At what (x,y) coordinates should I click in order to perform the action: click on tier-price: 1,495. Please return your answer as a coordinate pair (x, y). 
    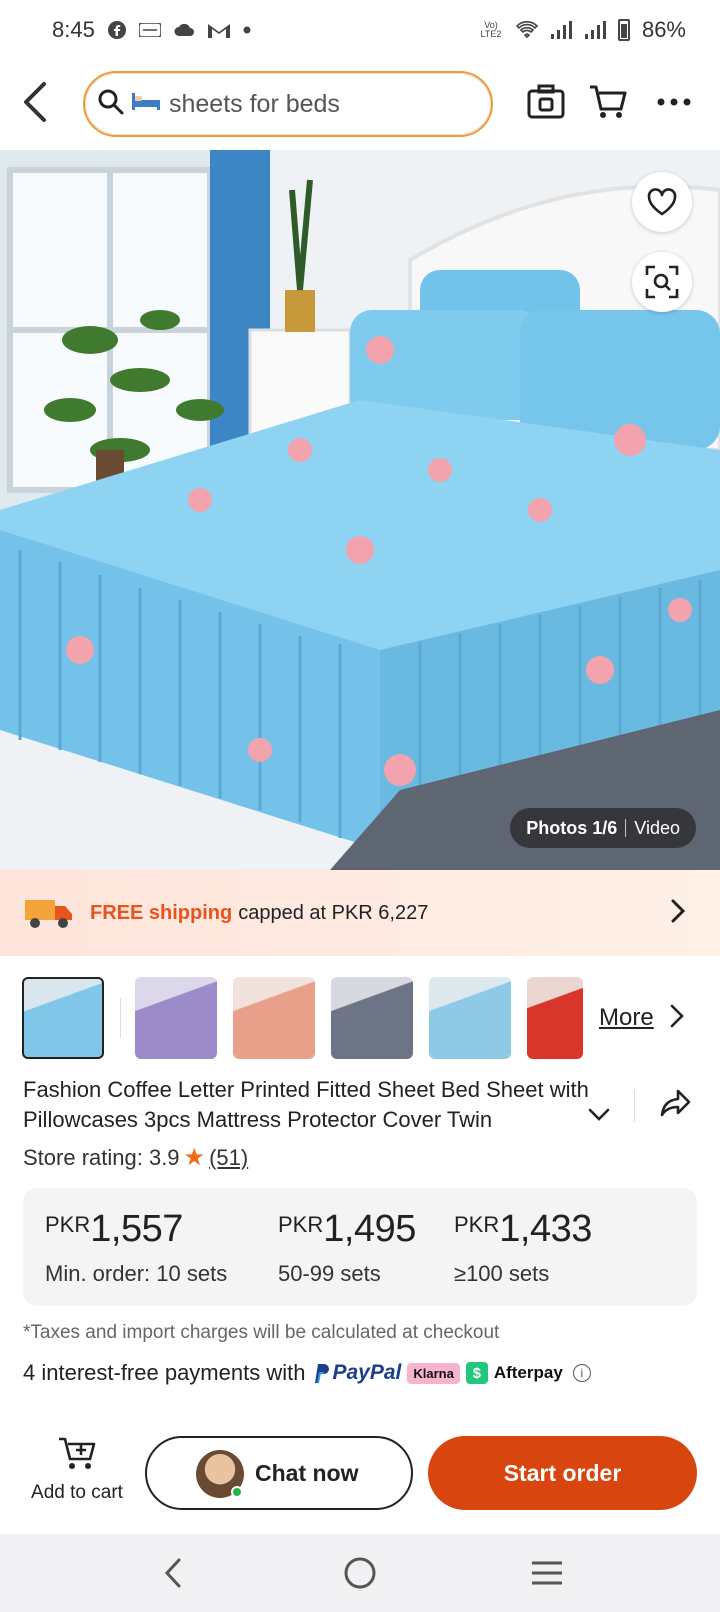
    Looking at the image, I should click on (369, 1229).